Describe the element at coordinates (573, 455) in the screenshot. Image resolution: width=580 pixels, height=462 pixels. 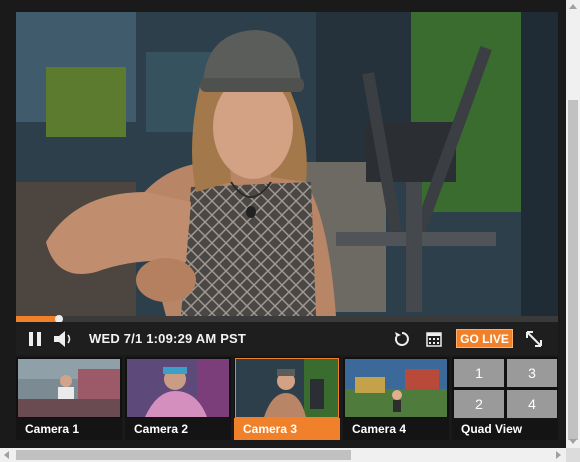
I see `scrollbar-corner` at that location.